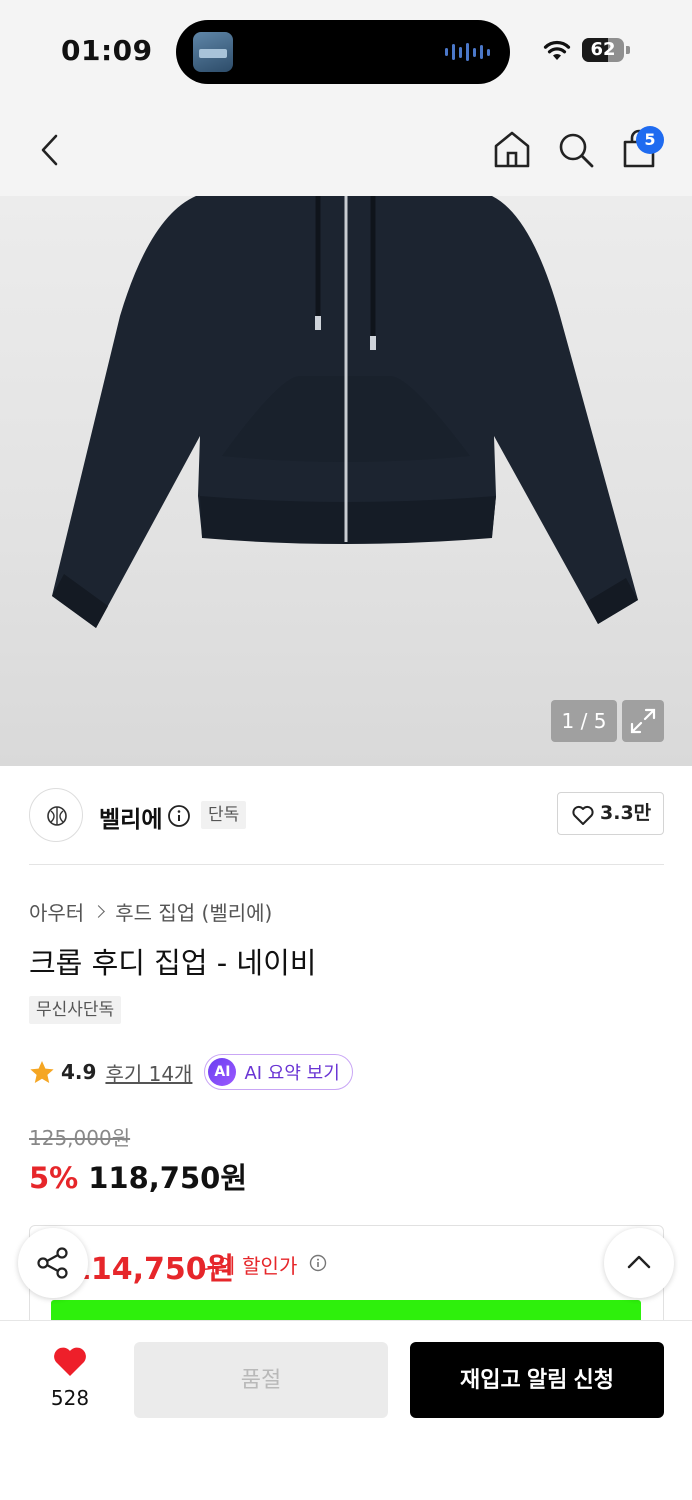 The image size is (692, 1500). I want to click on review-link: 후기 14개, so click(148, 1072).